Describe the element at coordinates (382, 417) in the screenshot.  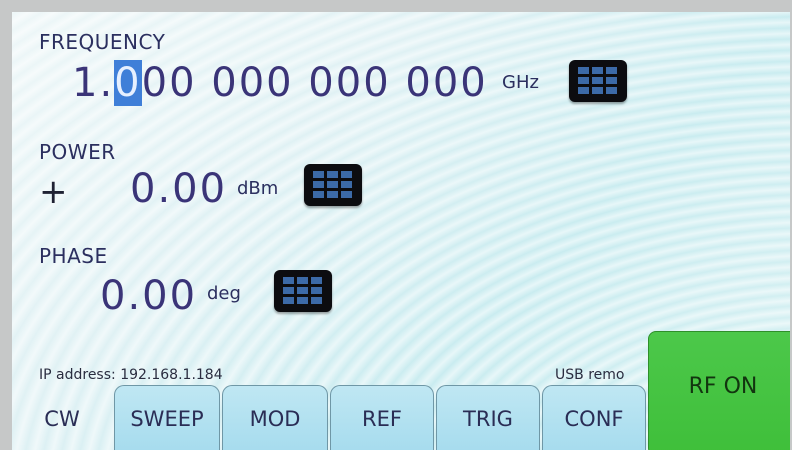
I see `tab-ref: REF` at that location.